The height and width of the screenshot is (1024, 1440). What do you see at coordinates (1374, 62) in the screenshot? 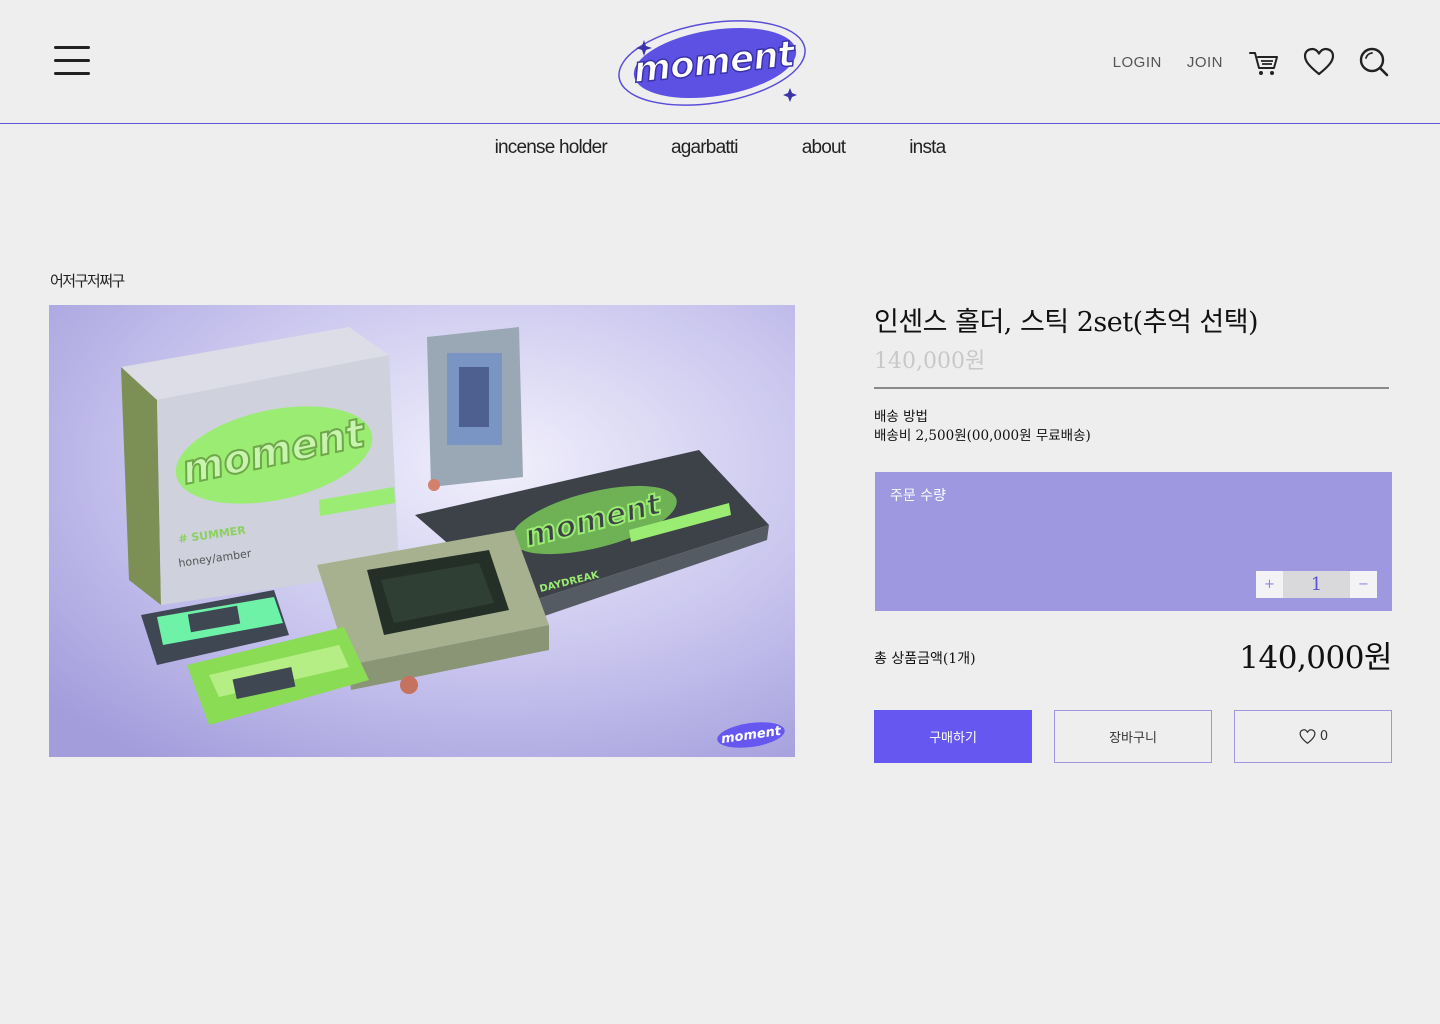
I see `search-icon` at bounding box center [1374, 62].